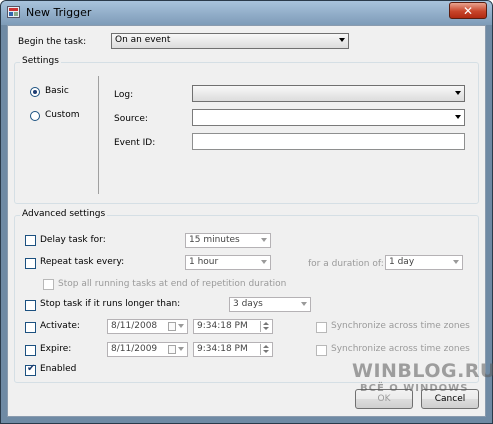  Describe the element at coordinates (135, 143) in the screenshot. I see `event-id-label: Event ID:` at that location.